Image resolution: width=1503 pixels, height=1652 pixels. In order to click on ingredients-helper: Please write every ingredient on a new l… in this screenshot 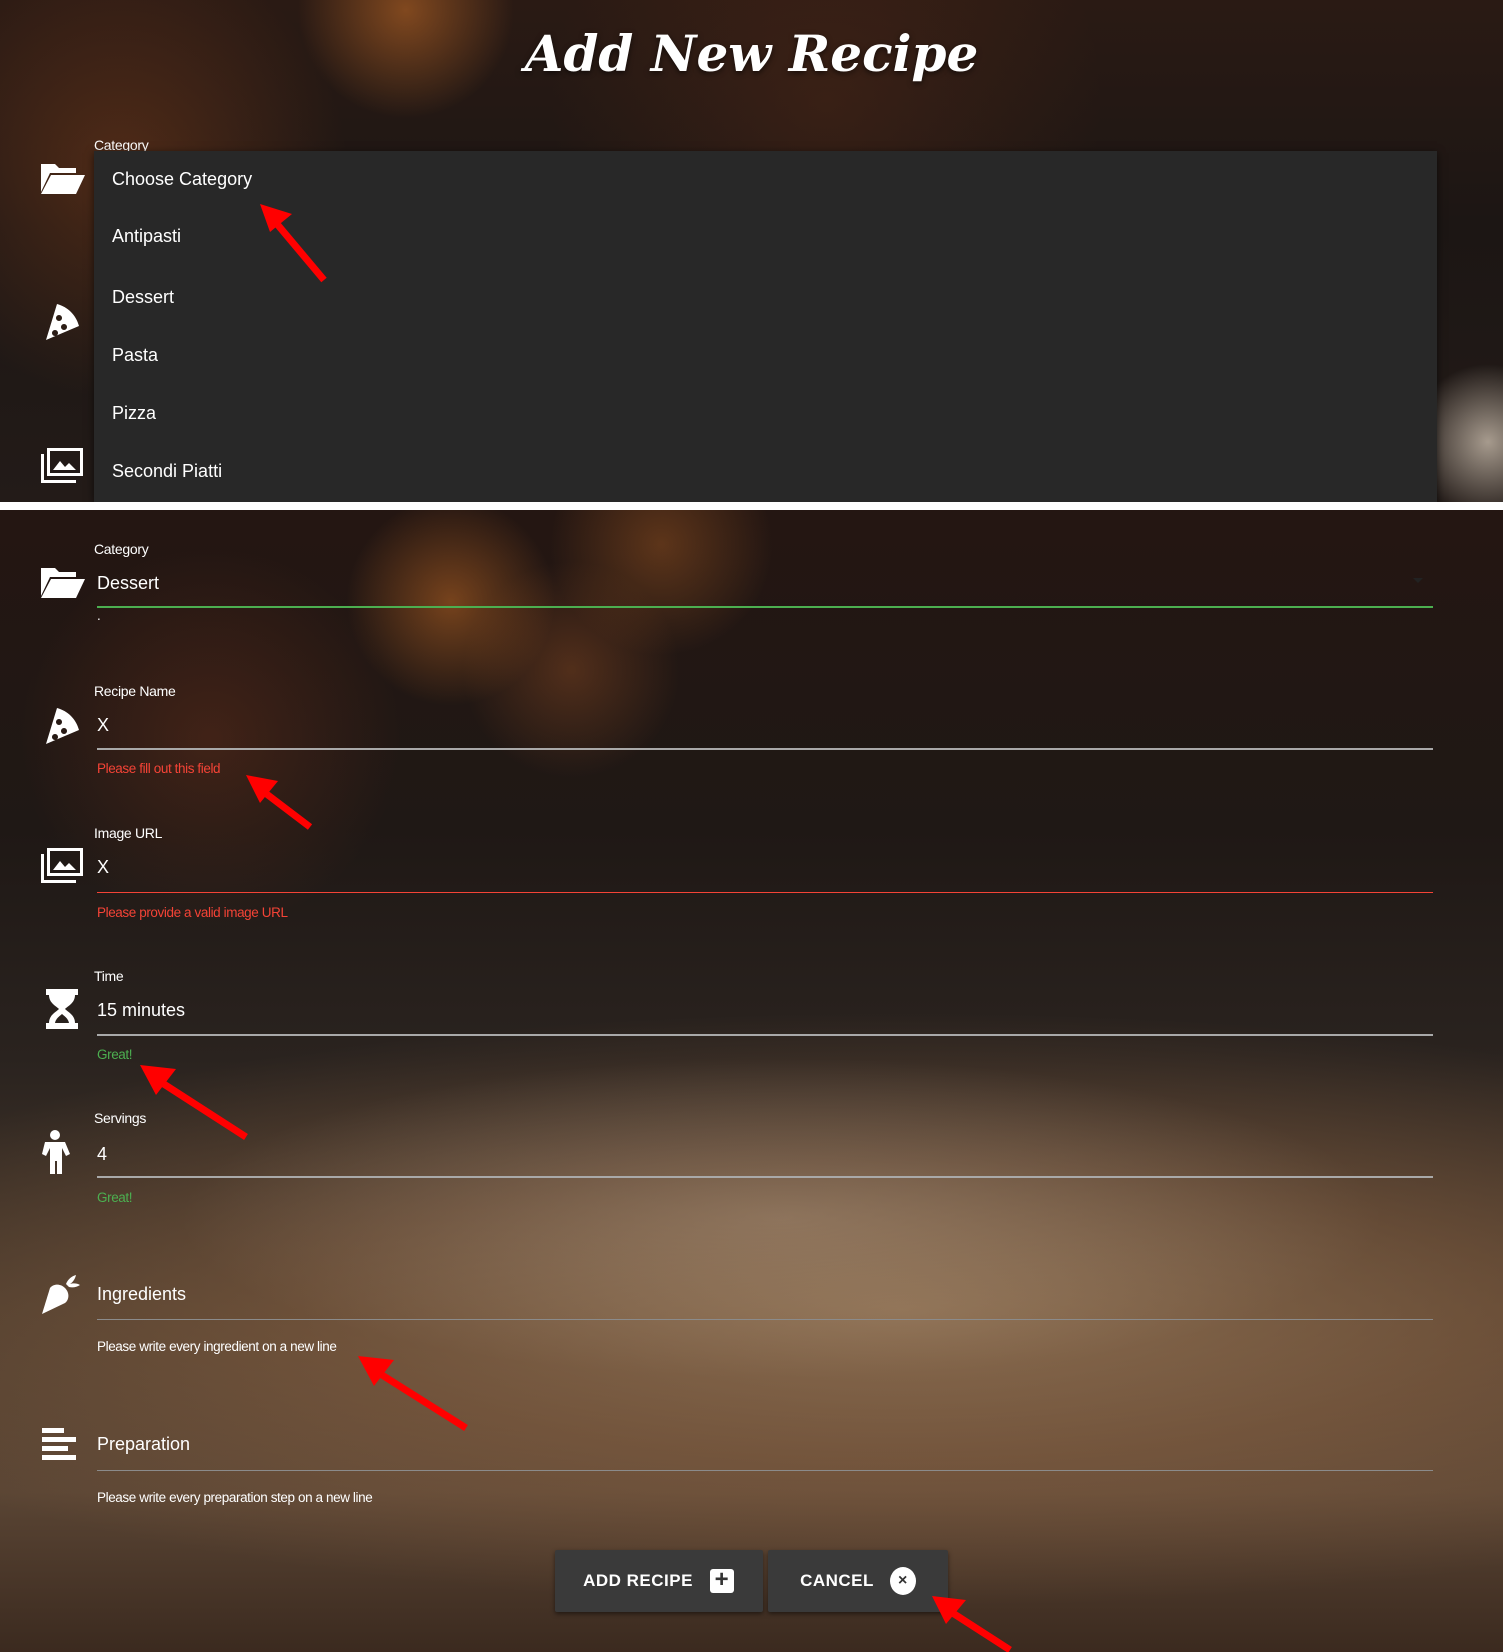, I will do `click(217, 1346)`.